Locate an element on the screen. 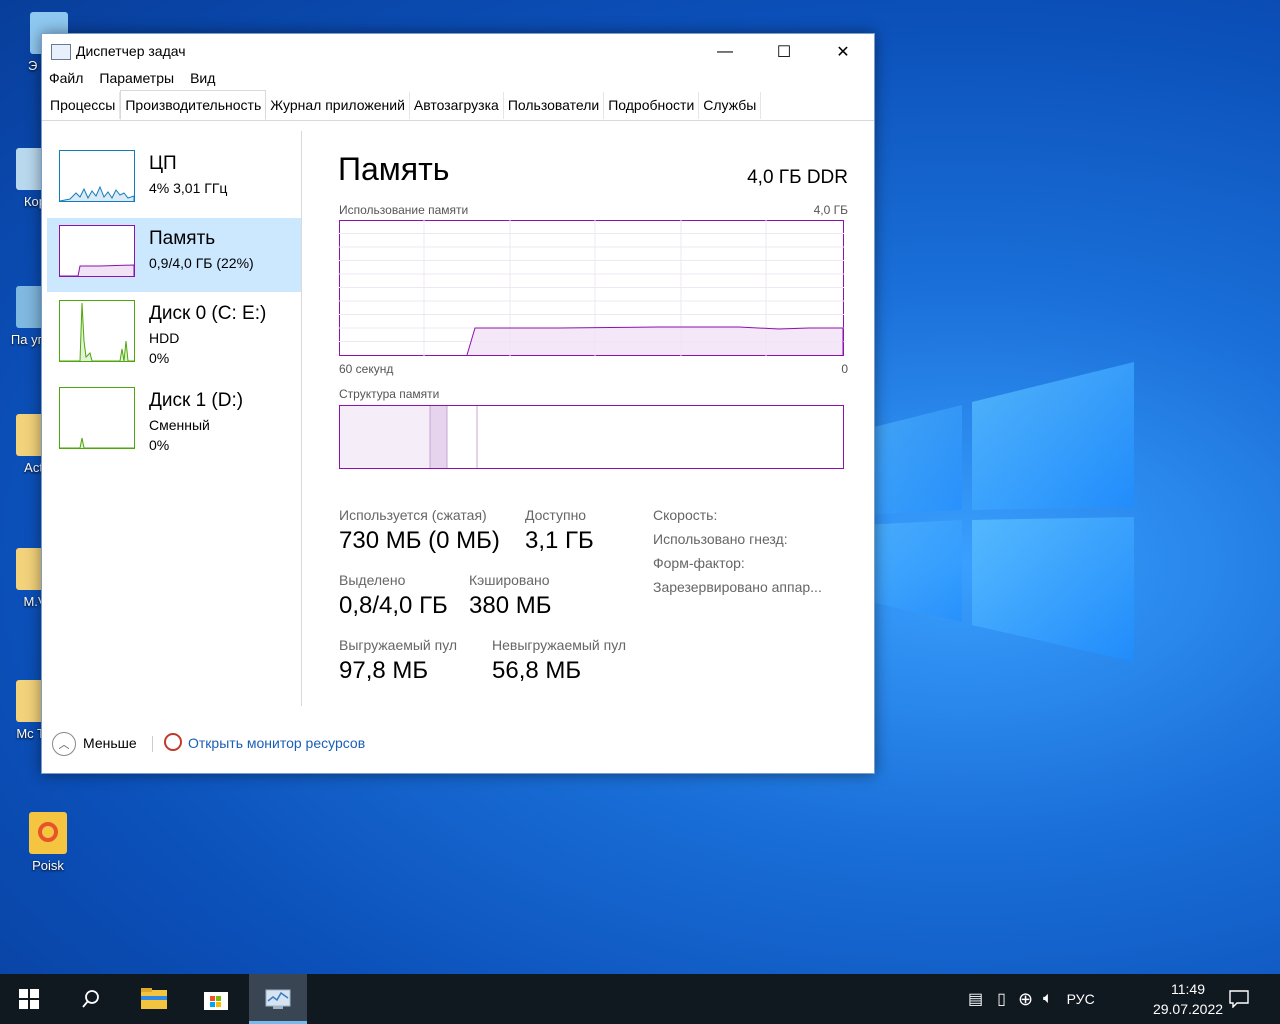 The height and width of the screenshot is (1024, 1280). notification-icon is located at coordinates (1239, 999).